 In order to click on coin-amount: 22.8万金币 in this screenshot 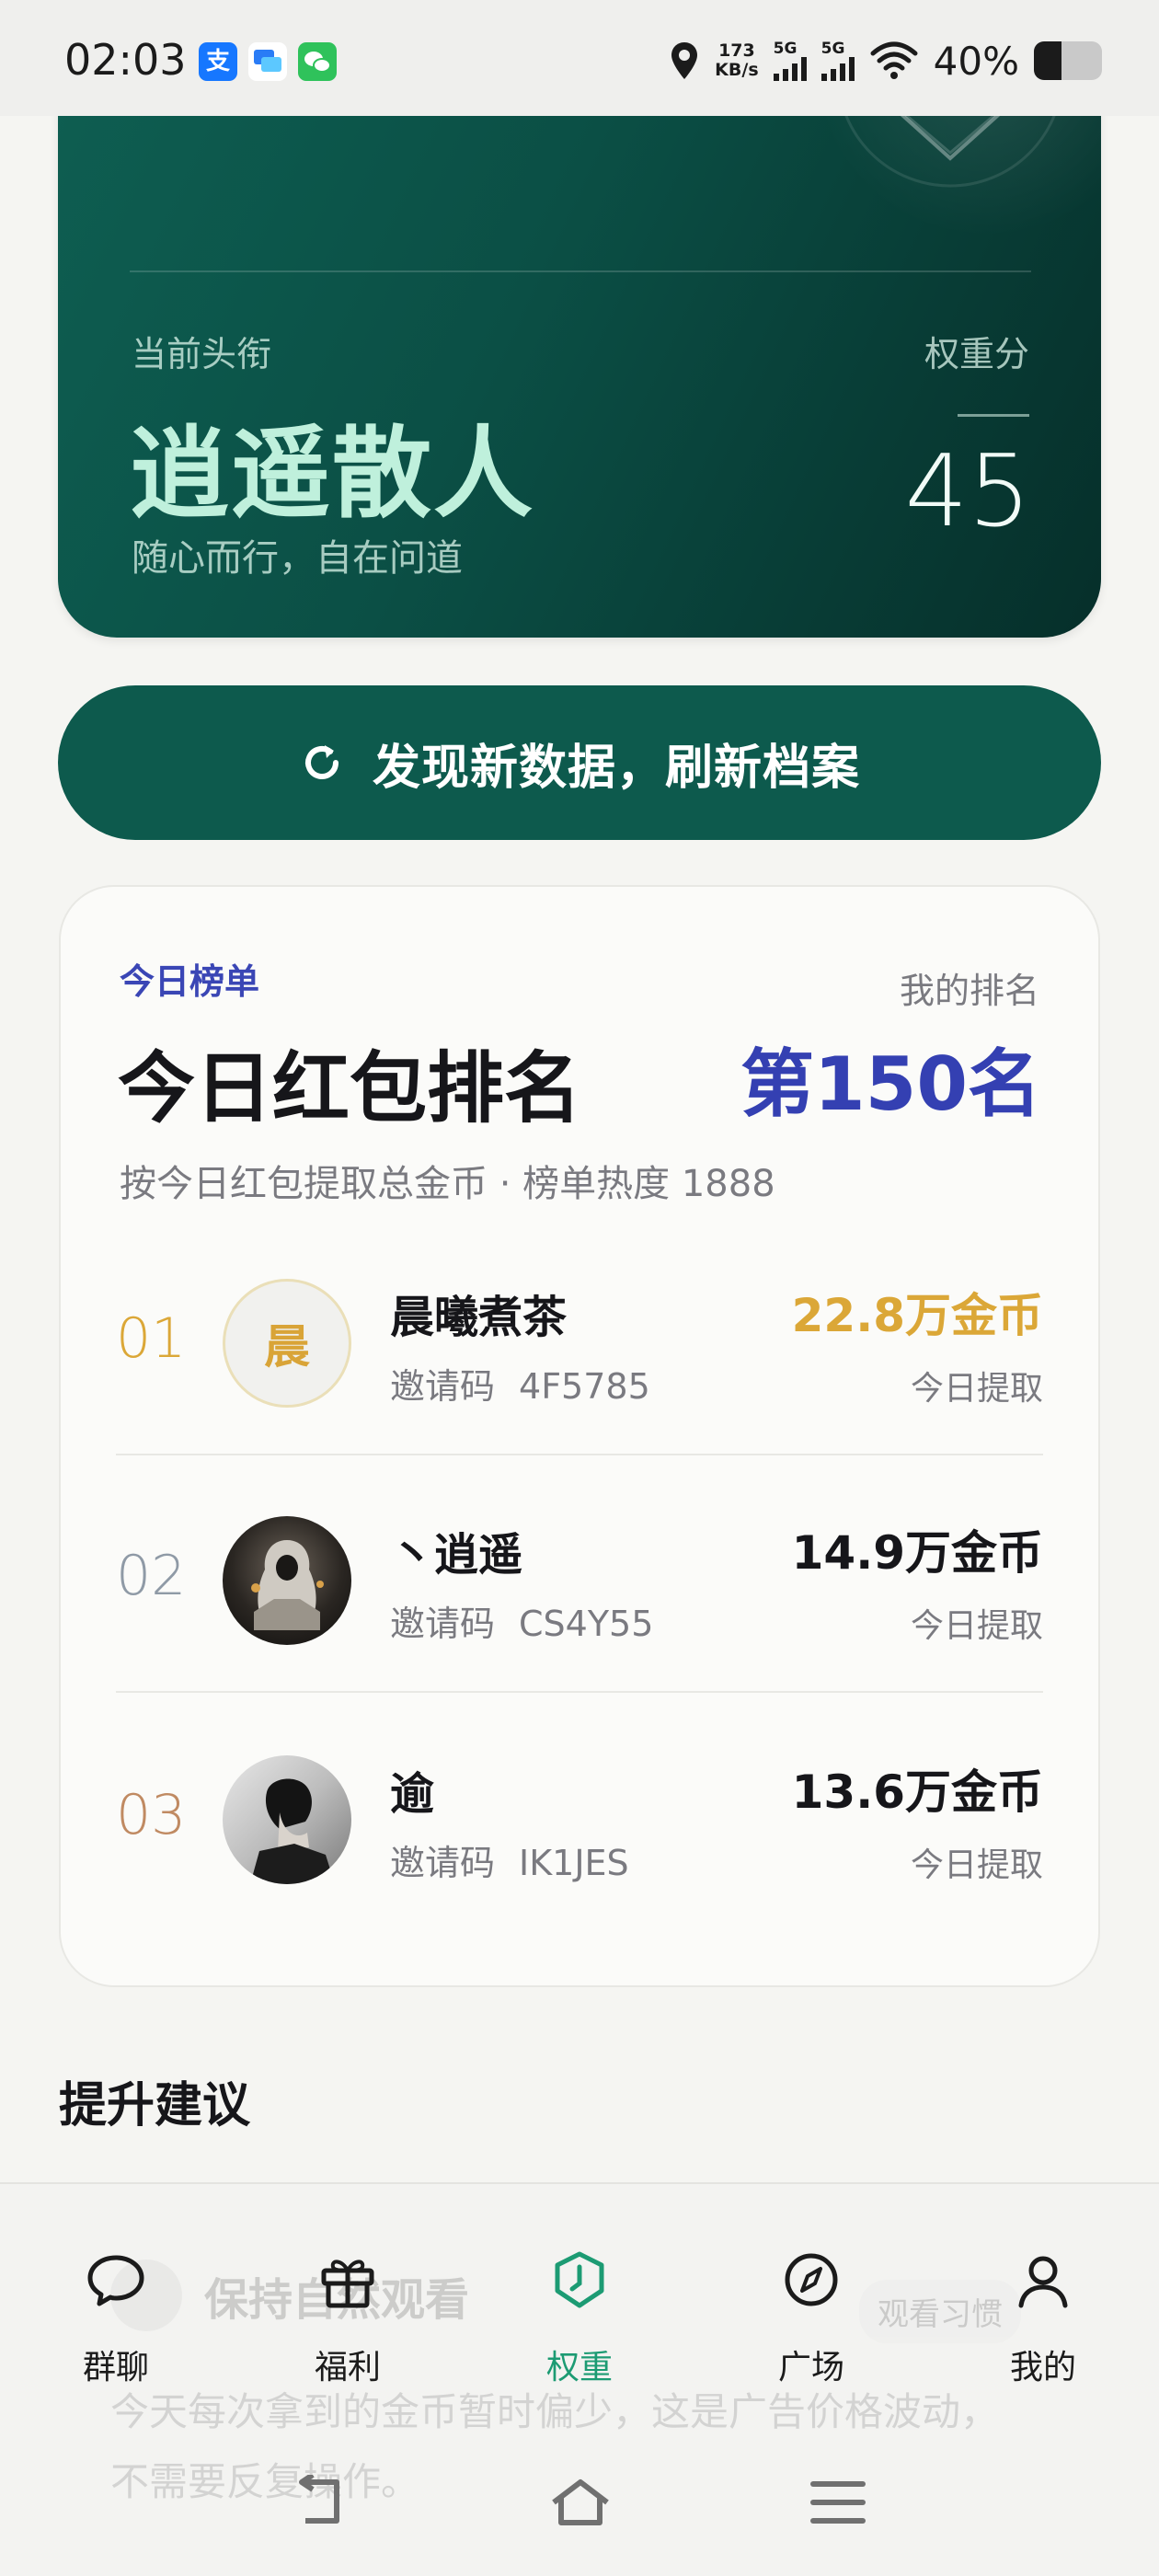, I will do `click(917, 1315)`.